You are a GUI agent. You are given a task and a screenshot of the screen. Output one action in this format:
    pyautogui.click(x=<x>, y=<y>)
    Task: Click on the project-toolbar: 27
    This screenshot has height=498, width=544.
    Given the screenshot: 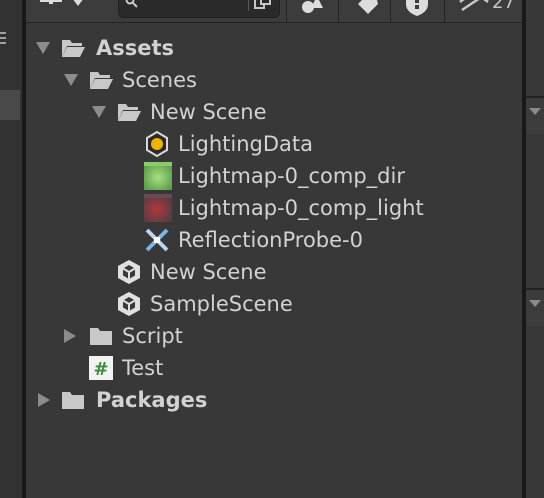 What is the action you would take?
    pyautogui.click(x=274, y=11)
    